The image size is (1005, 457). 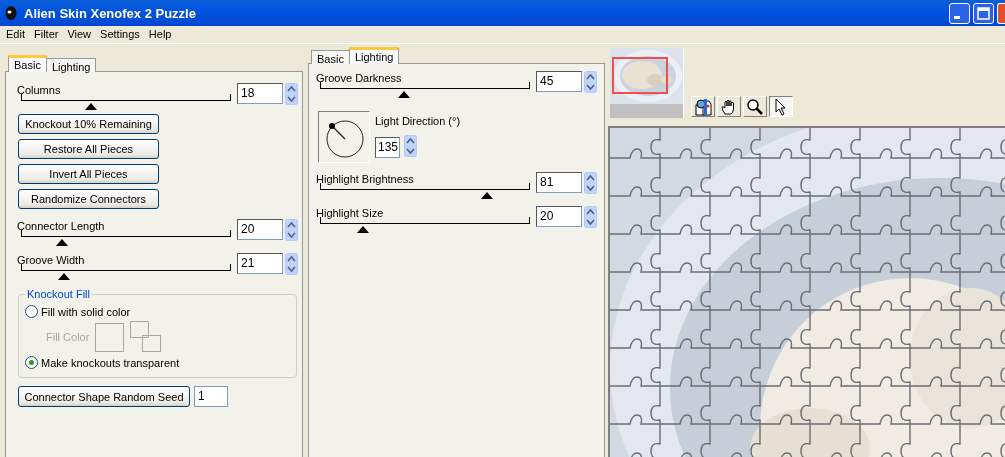 What do you see at coordinates (102, 362) in the screenshot?
I see `radio-option: Make knockouts transparent` at bounding box center [102, 362].